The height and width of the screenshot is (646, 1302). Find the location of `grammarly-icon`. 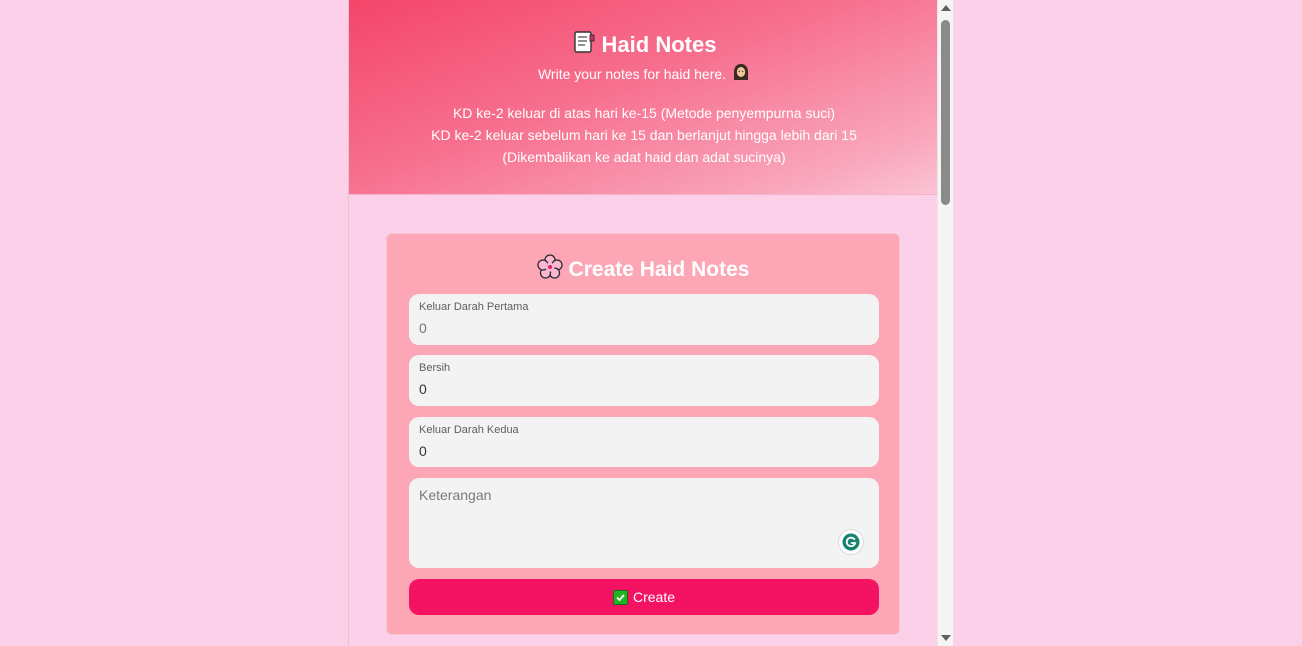

grammarly-icon is located at coordinates (851, 542).